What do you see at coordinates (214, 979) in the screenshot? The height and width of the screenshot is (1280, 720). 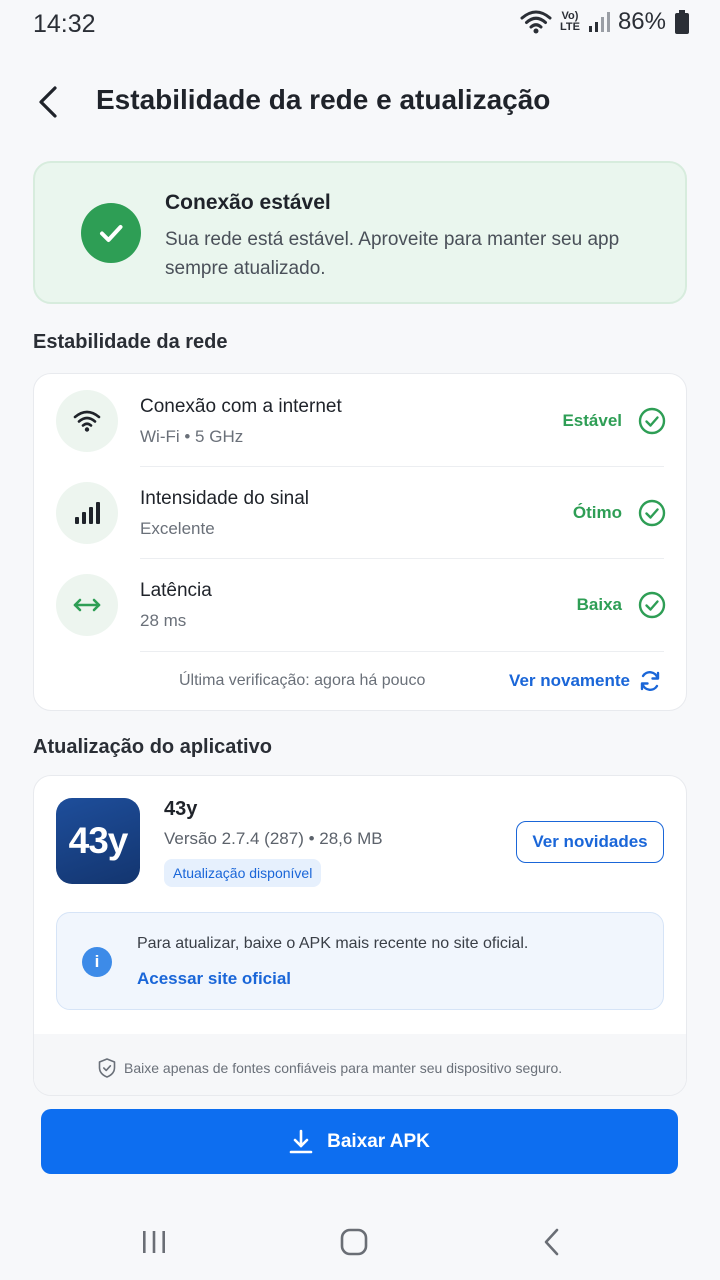 I see `official-site-link: Acessar site oficial` at bounding box center [214, 979].